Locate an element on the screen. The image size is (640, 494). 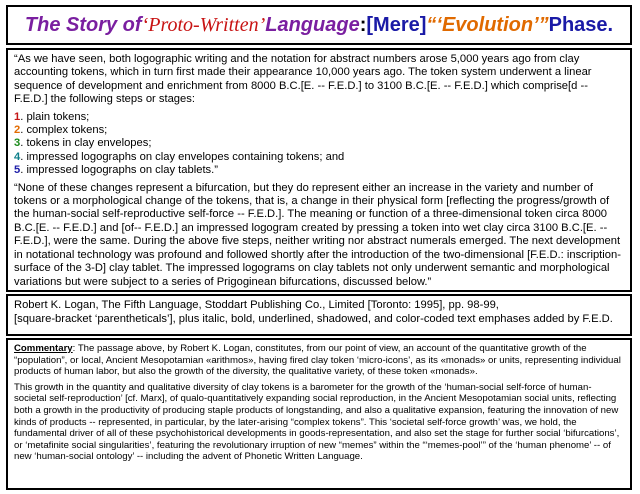
list-item: 3. tokens in clay envelopes; is located at coordinates (319, 143).